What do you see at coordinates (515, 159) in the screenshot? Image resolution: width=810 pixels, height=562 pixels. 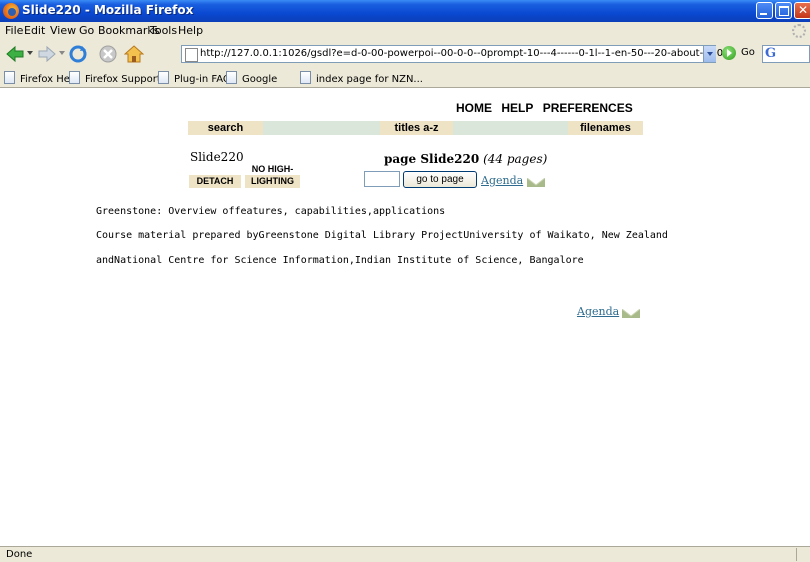 I see `page-count: (44 pages)` at bounding box center [515, 159].